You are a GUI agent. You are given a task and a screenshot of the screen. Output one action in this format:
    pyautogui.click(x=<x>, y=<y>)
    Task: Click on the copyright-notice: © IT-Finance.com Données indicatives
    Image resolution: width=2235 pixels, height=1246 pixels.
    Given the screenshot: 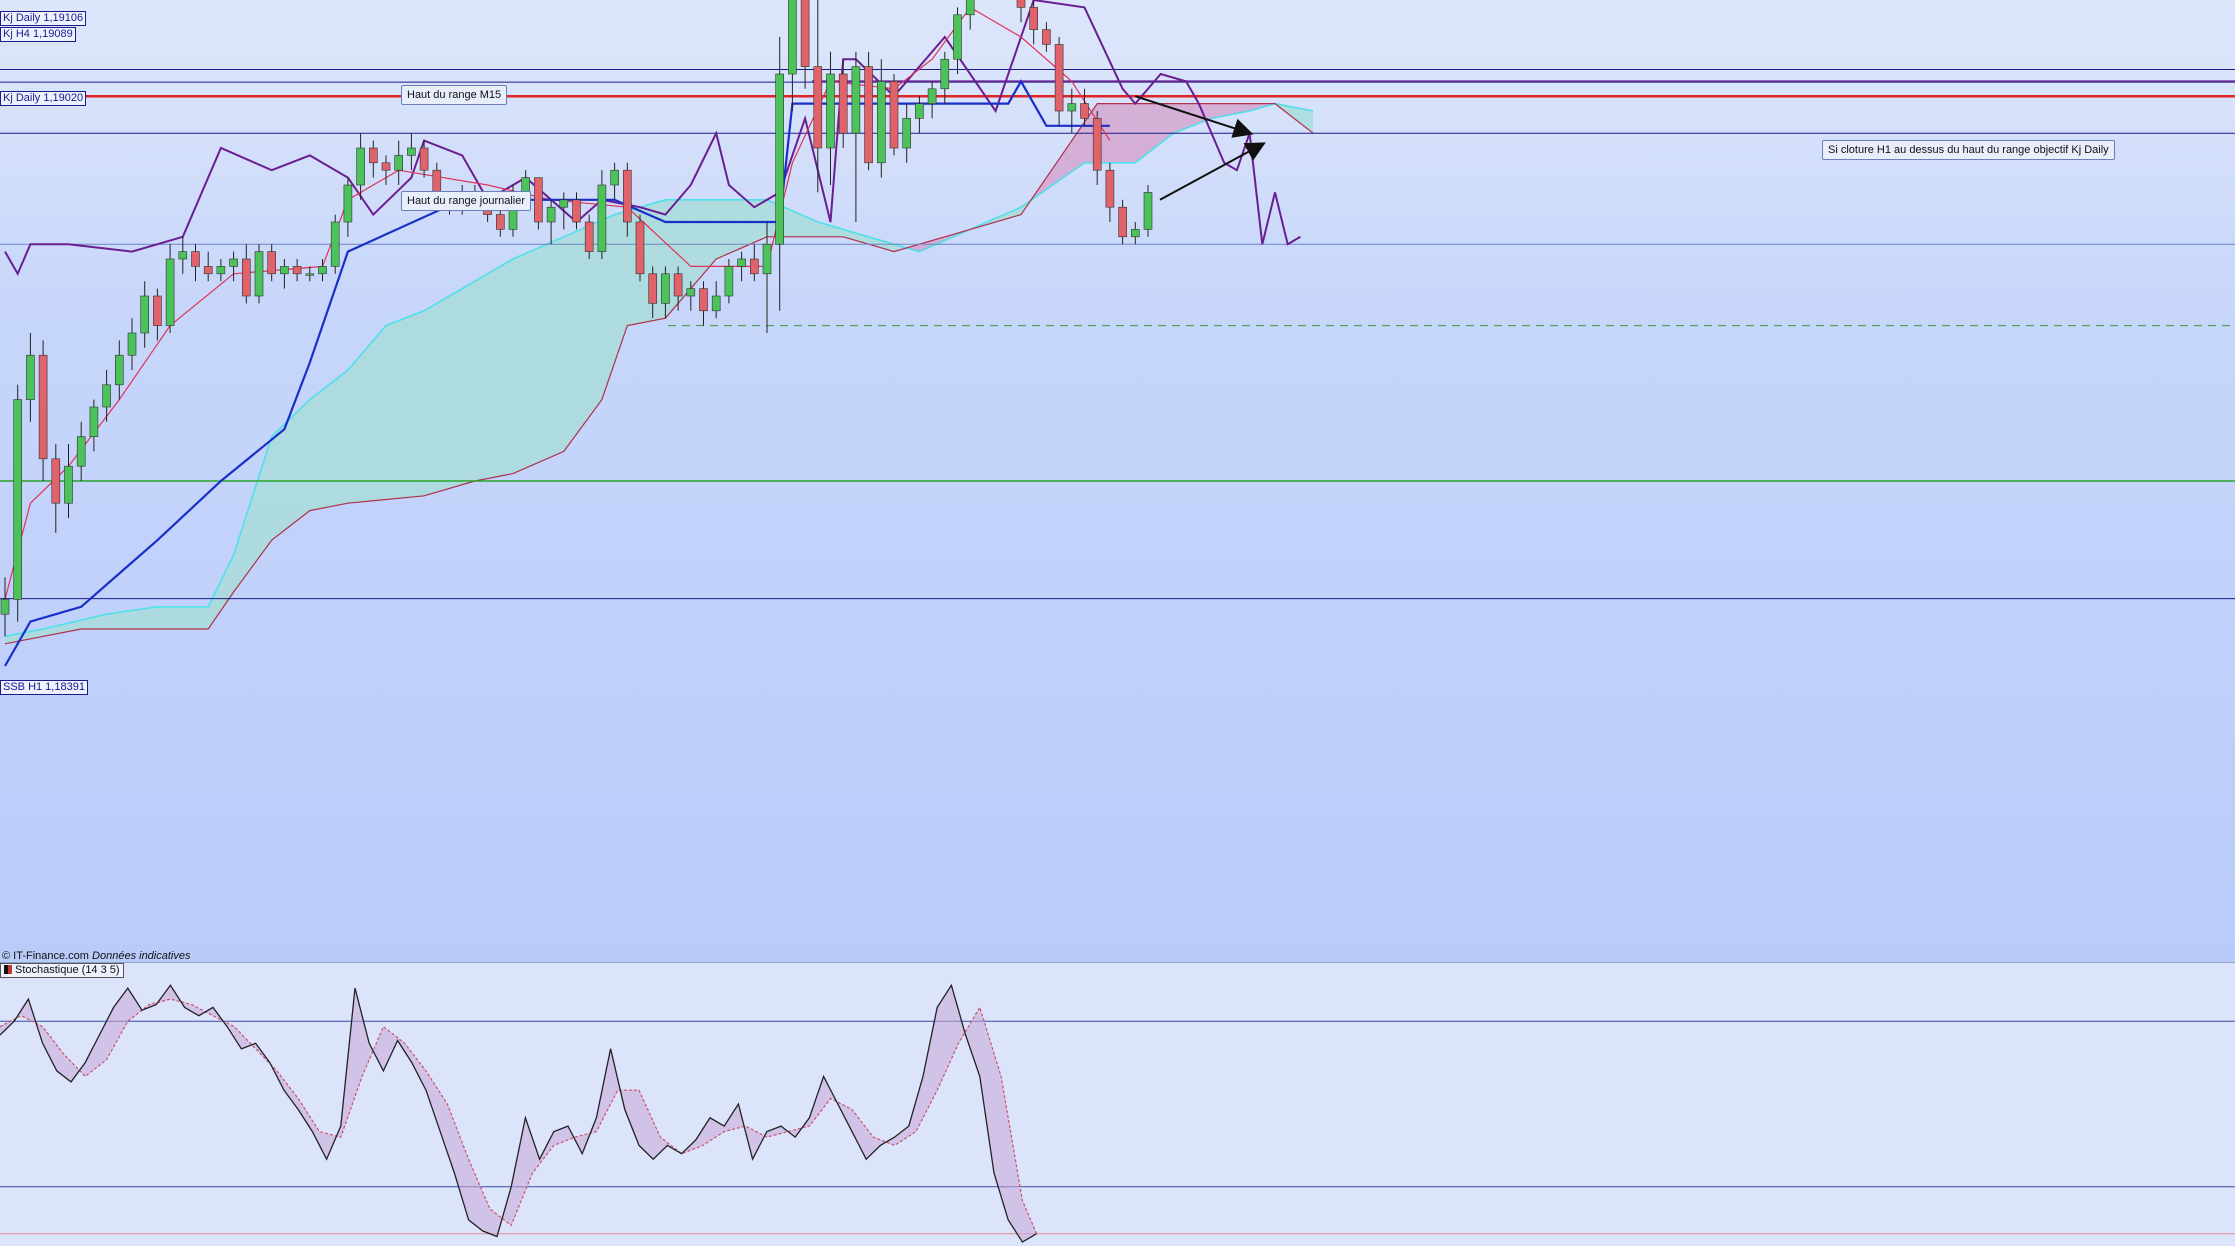 What is the action you would take?
    pyautogui.click(x=96, y=956)
    